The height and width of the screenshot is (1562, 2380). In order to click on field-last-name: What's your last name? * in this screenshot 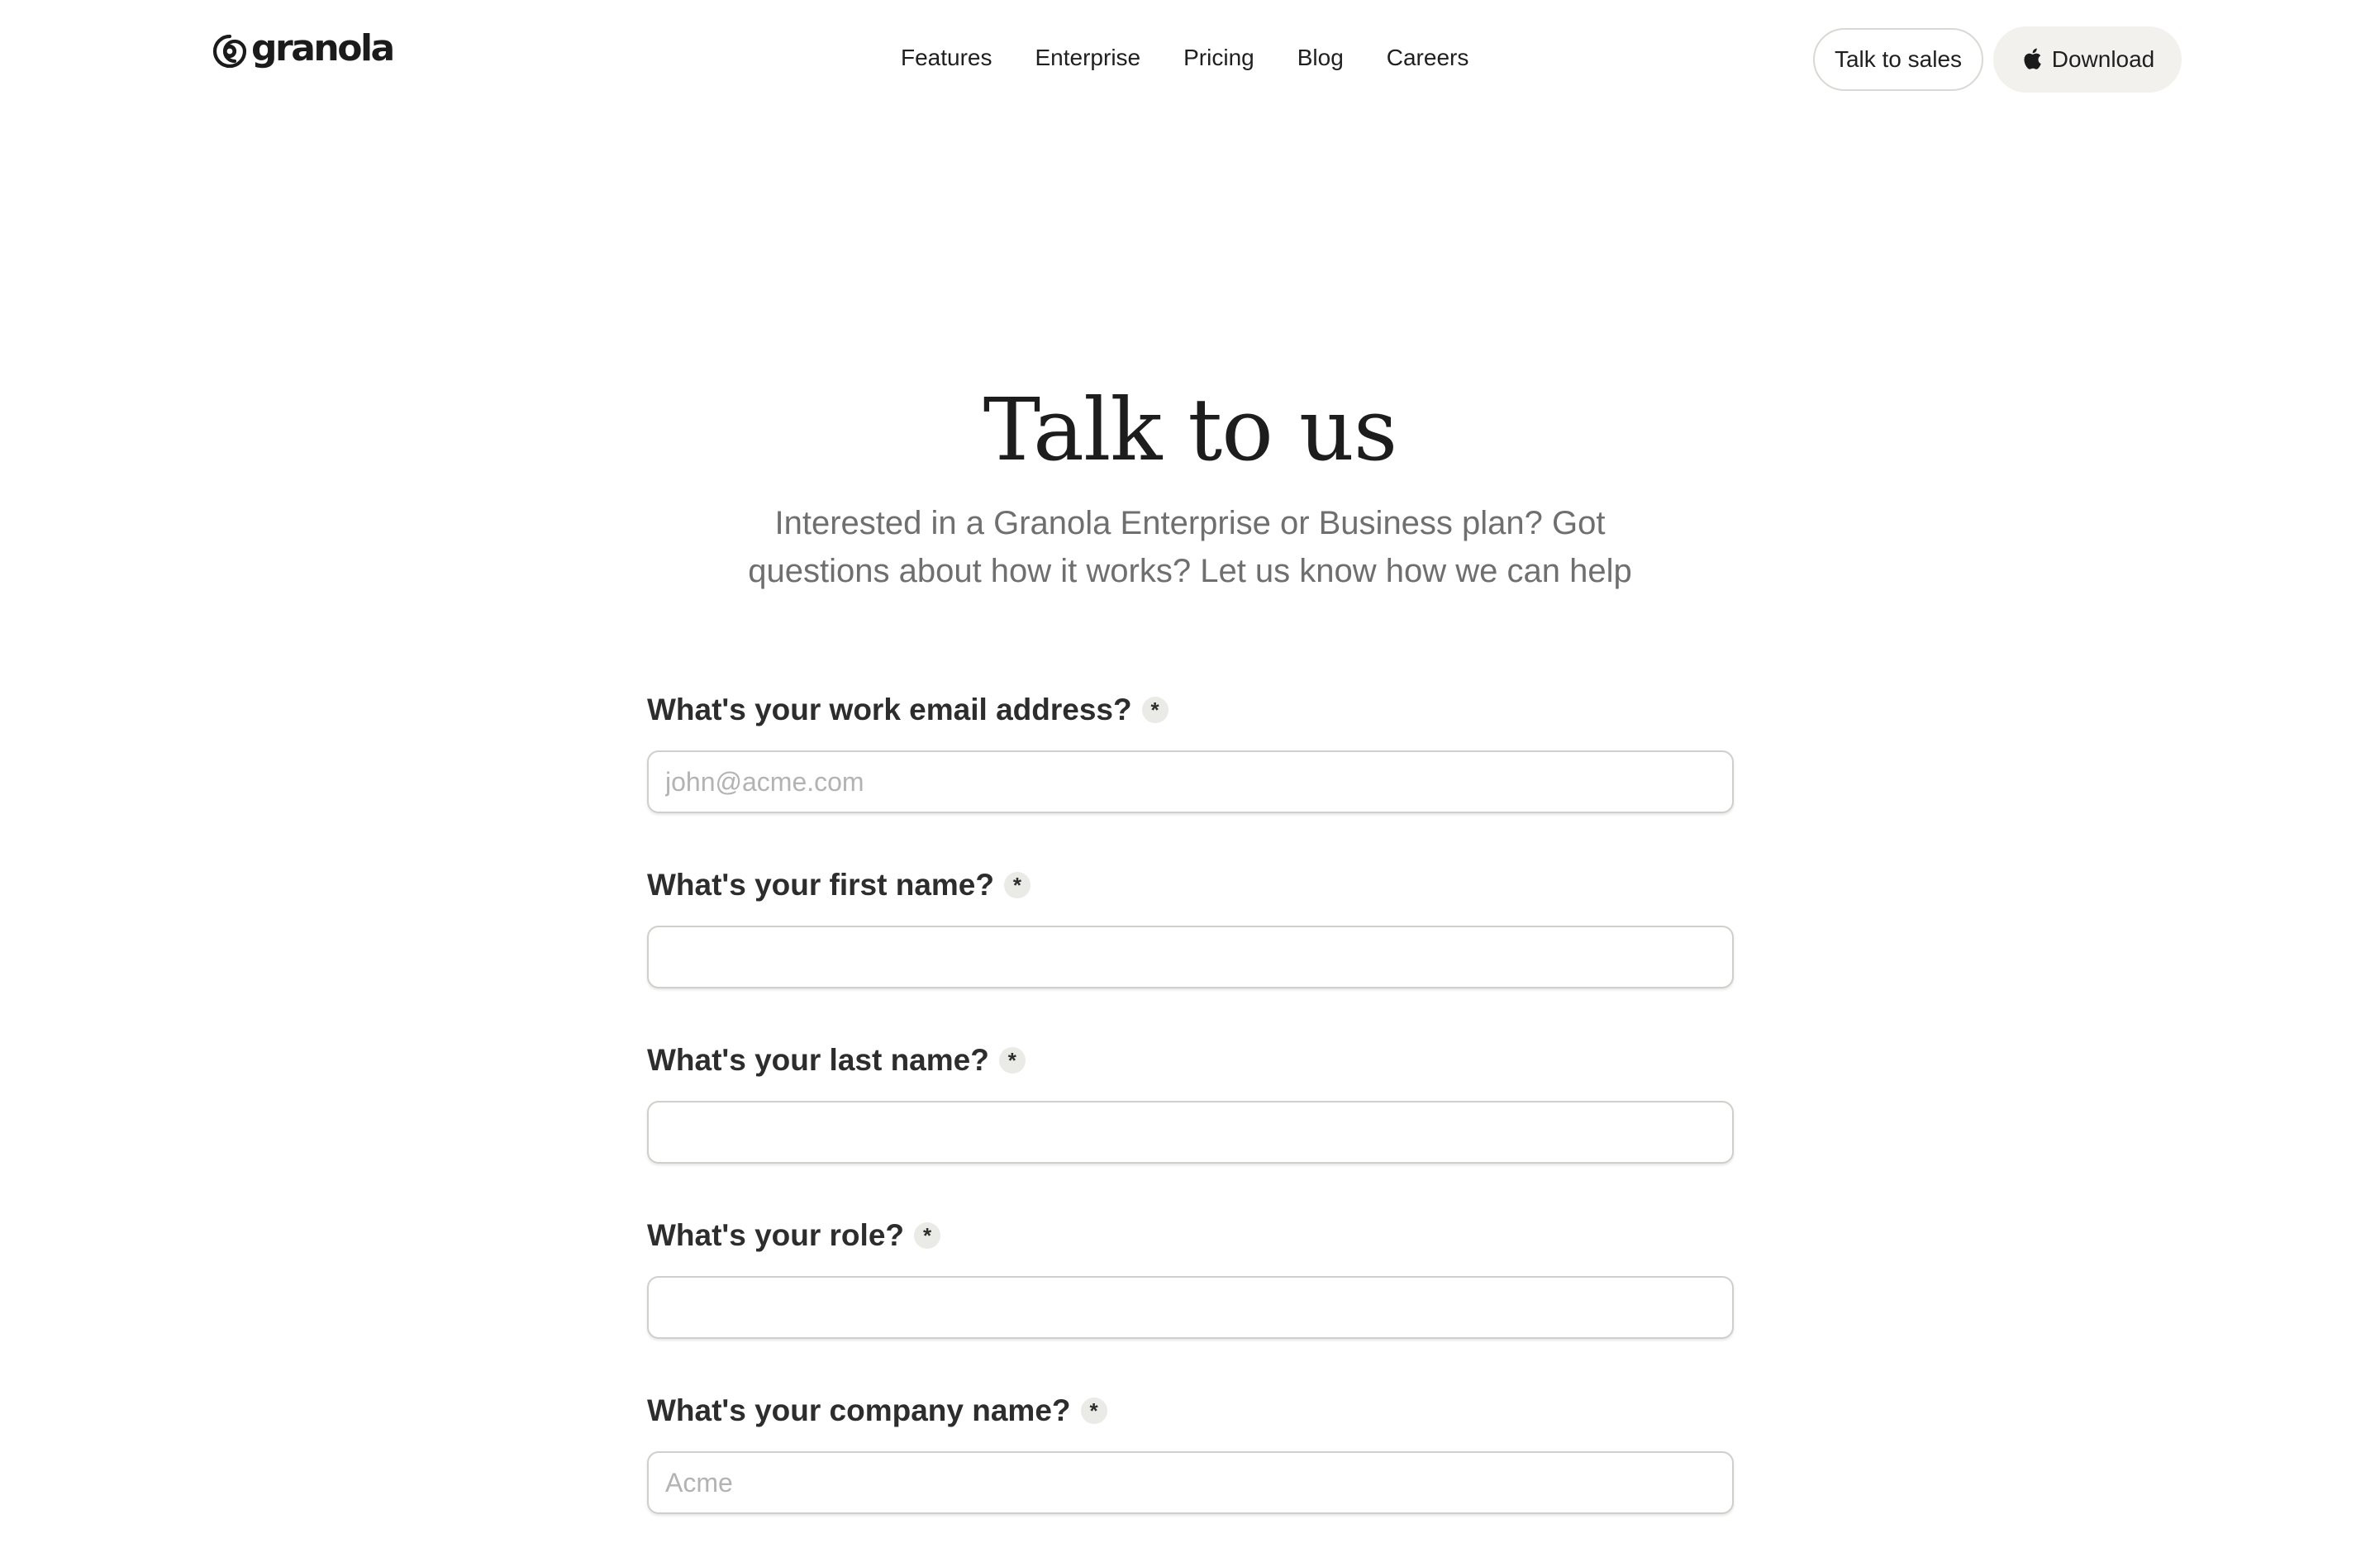, I will do `click(1190, 1100)`.